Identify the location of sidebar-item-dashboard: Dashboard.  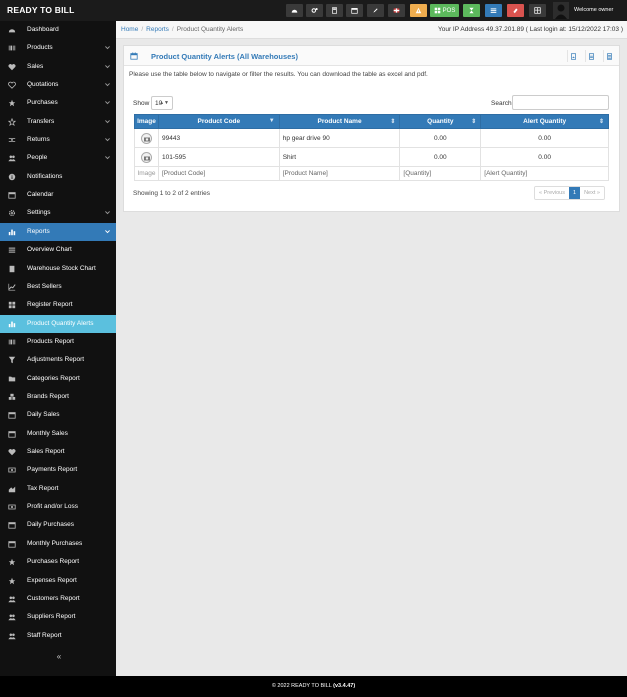
(58, 30).